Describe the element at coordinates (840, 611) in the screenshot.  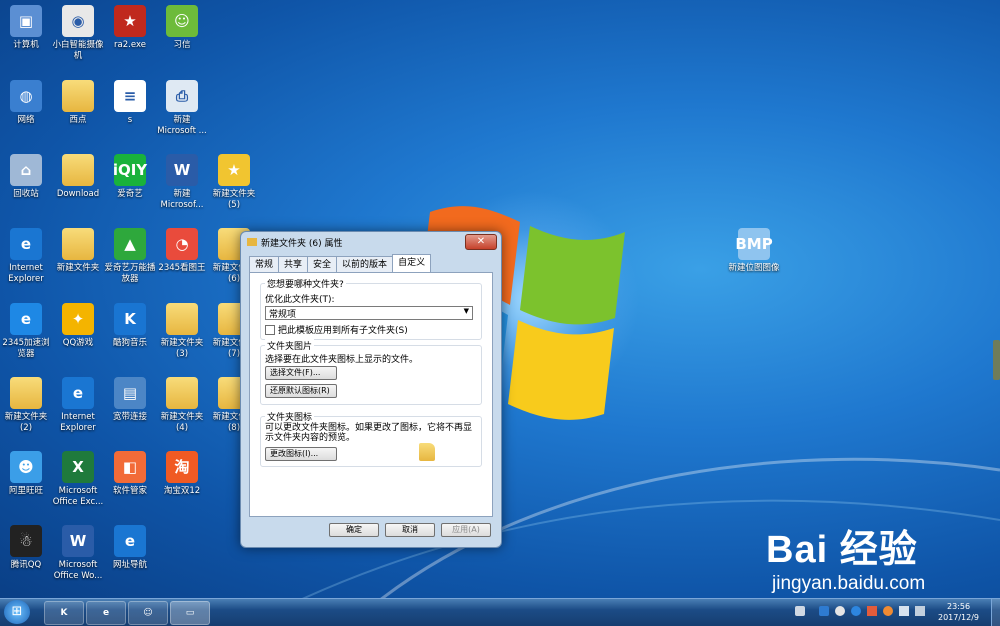
I see `tray-security-icon` at that location.